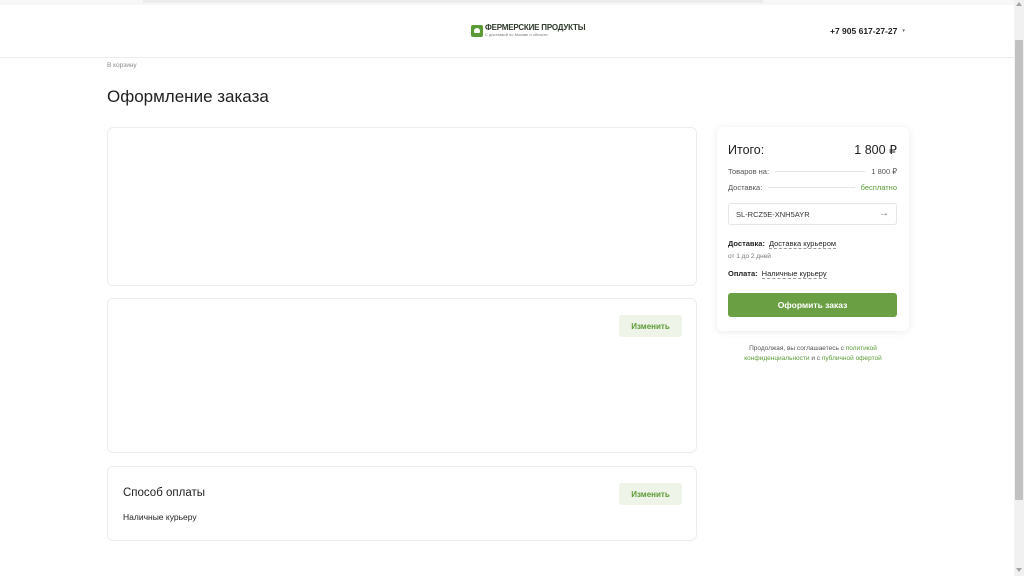 Image resolution: width=1024 pixels, height=576 pixels. What do you see at coordinates (797, 348) in the screenshot?
I see `agreement-prefix: Продолжая, вы соглашаетесь с` at bounding box center [797, 348].